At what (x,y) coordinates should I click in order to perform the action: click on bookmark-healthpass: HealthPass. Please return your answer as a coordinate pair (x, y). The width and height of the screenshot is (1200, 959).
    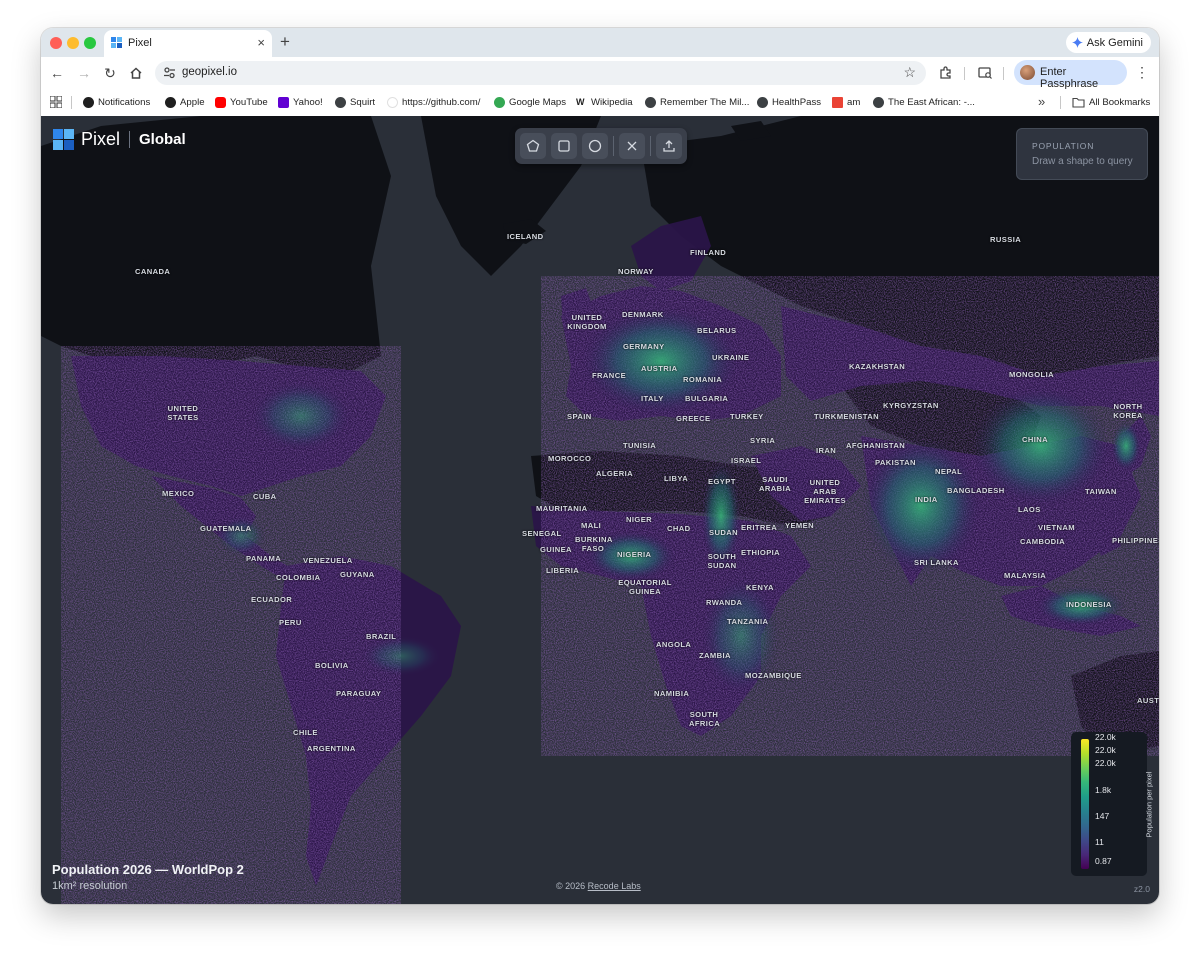
    Looking at the image, I should click on (789, 102).